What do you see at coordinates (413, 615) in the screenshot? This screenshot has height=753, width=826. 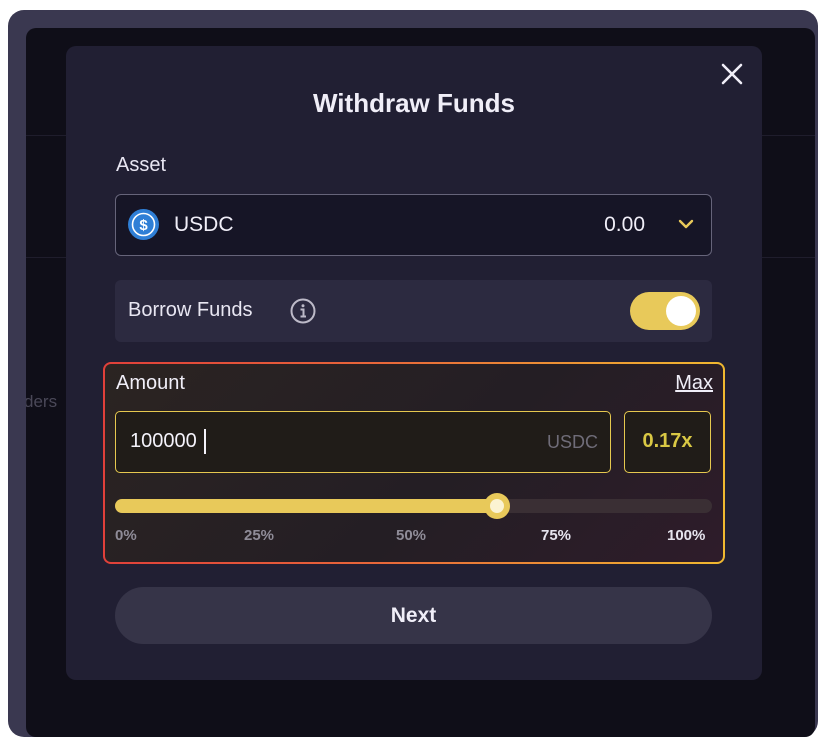 I see `next-button: Next` at bounding box center [413, 615].